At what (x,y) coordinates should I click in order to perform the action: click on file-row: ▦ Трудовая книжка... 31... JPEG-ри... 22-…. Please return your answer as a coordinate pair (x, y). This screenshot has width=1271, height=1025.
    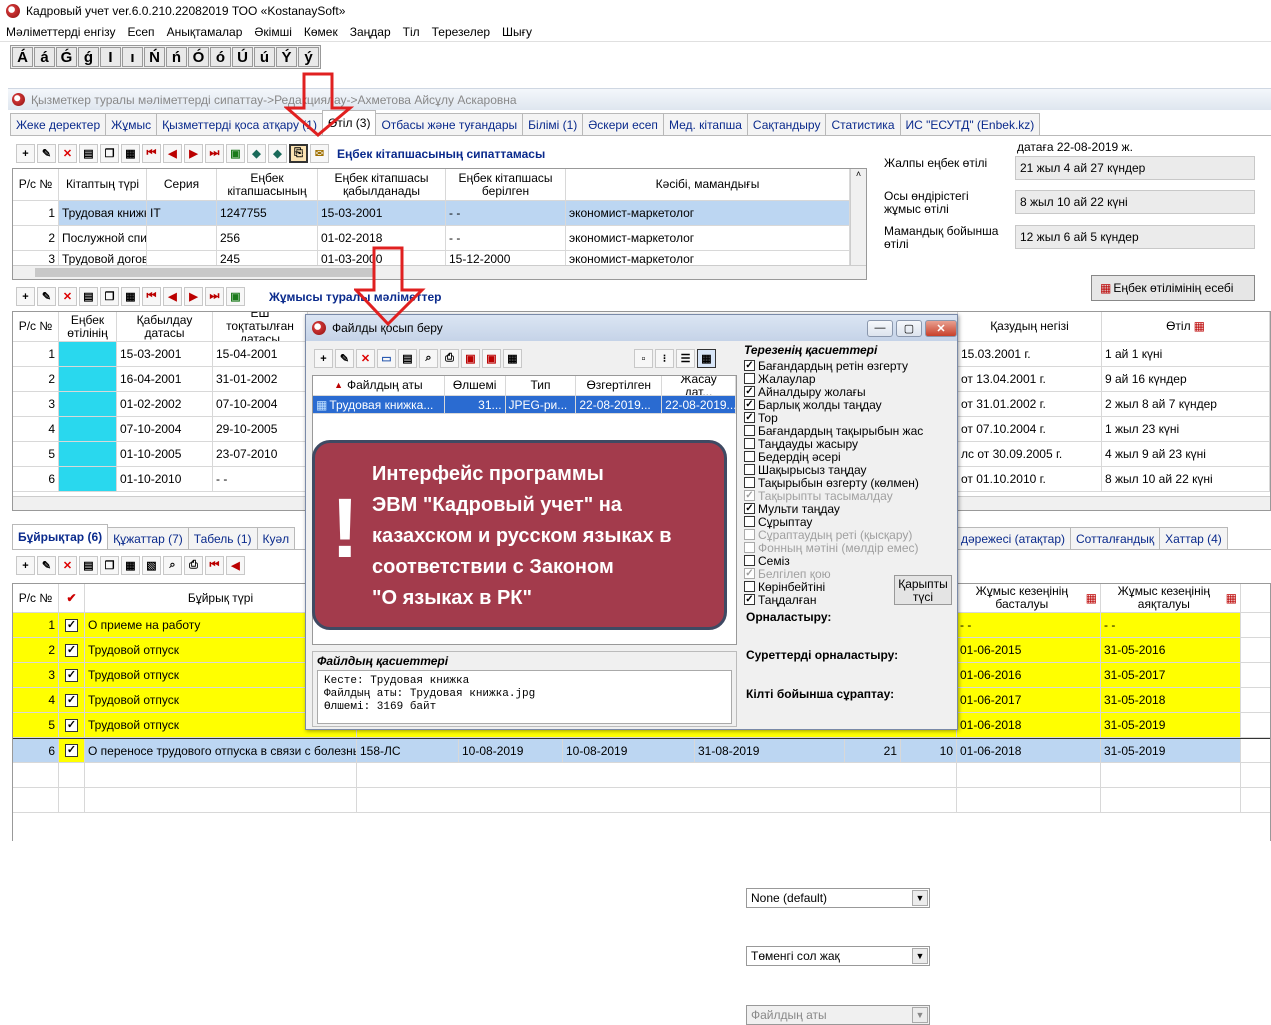
    Looking at the image, I should click on (524, 405).